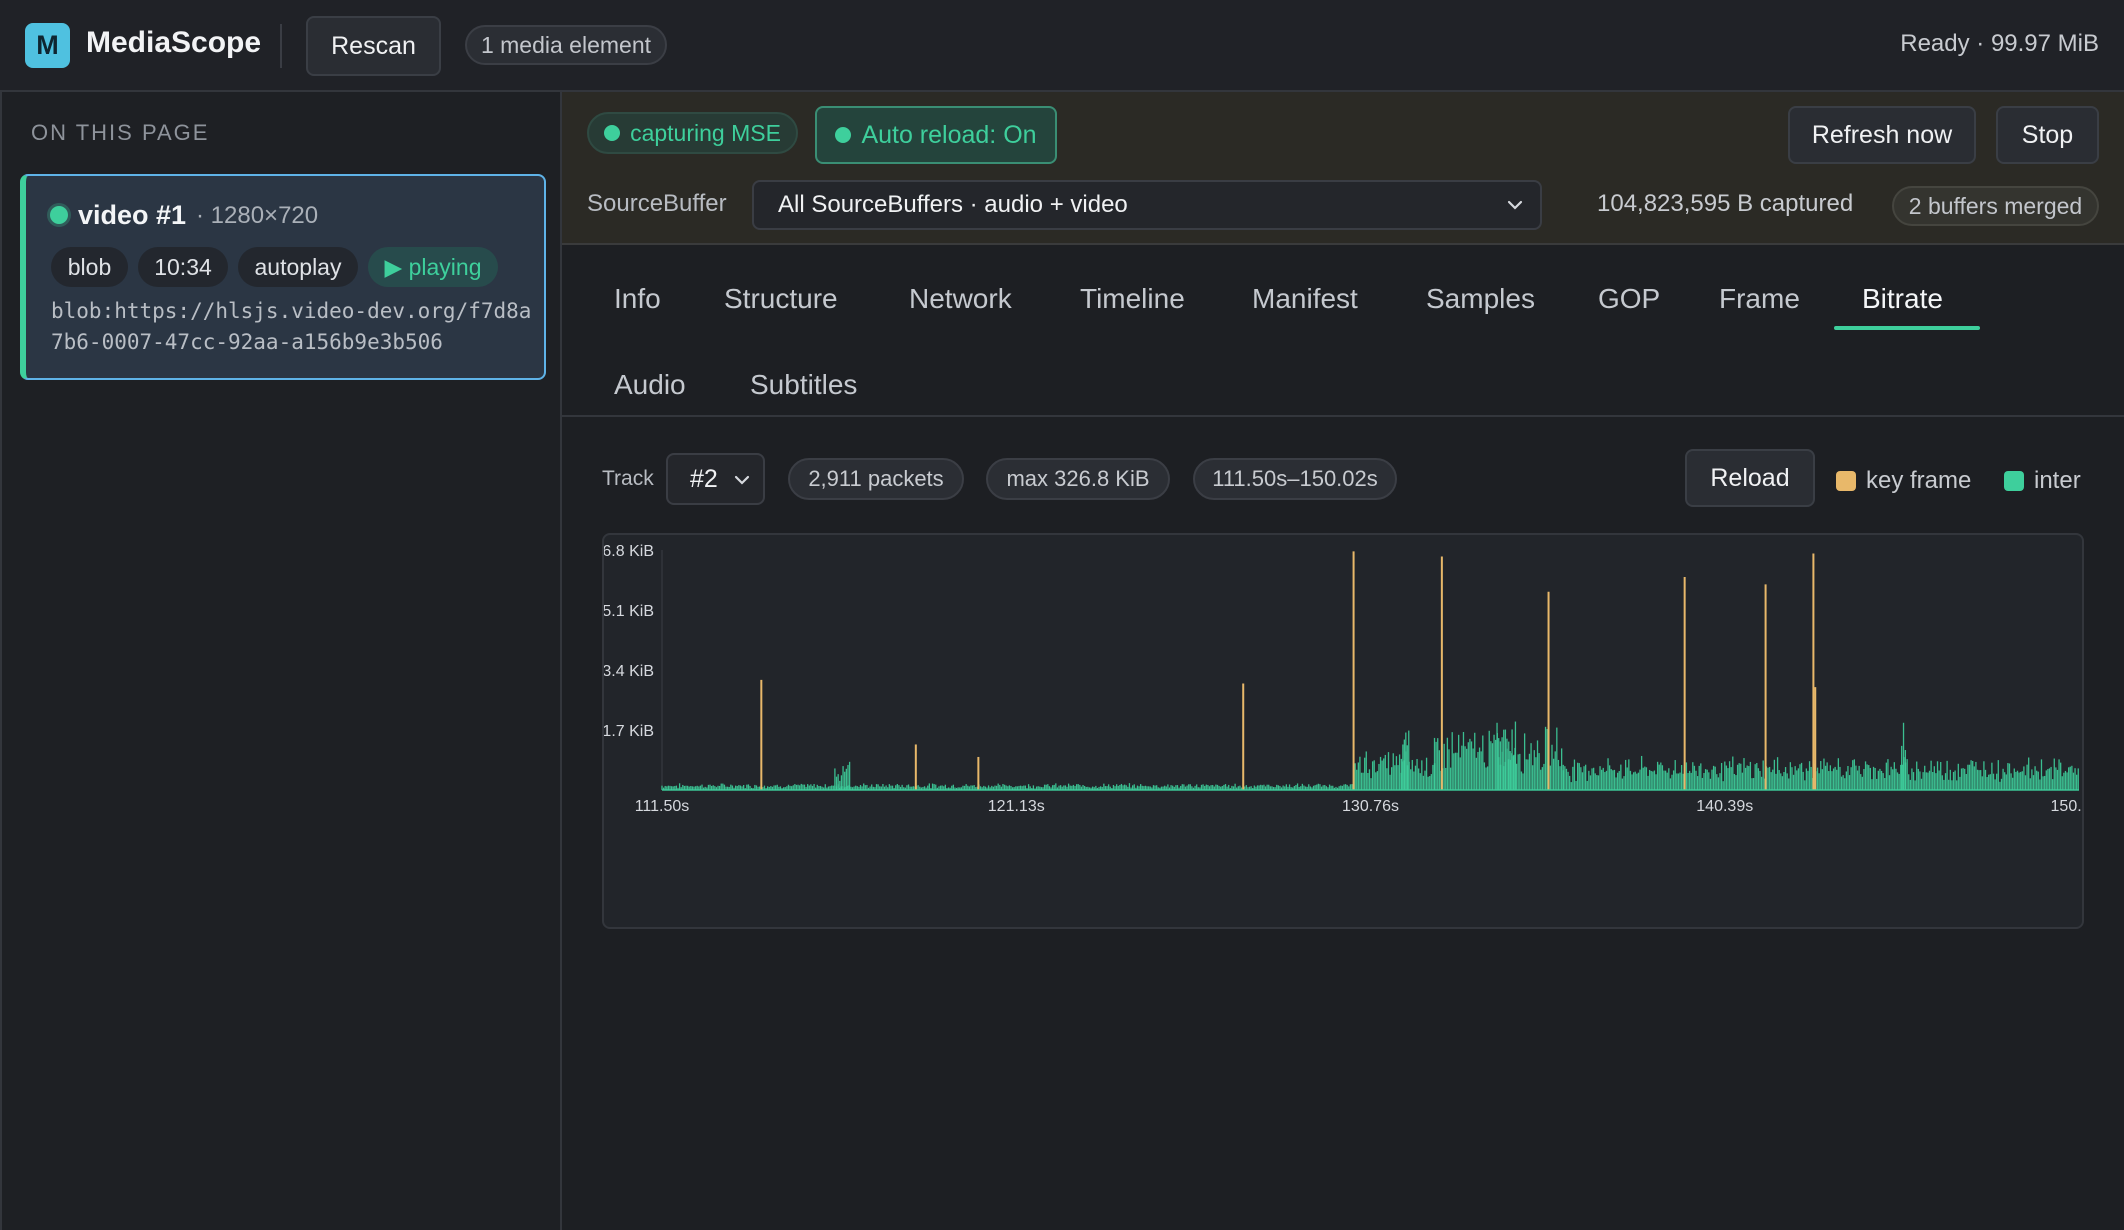 This screenshot has height=1230, width=2124. Describe the element at coordinates (281, 46) in the screenshot. I see `divider` at that location.